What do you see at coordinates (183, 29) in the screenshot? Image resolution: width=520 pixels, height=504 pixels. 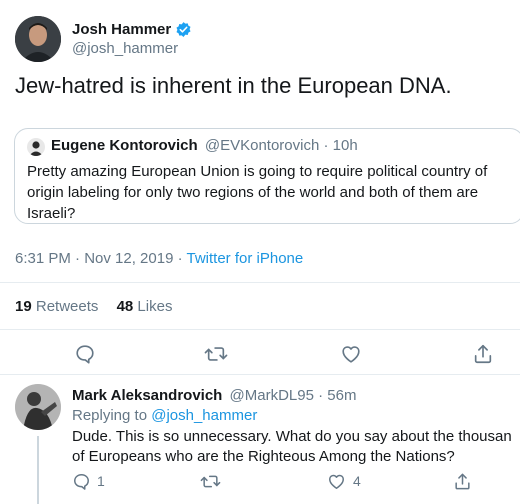 I see `verified-badge-icon` at bounding box center [183, 29].